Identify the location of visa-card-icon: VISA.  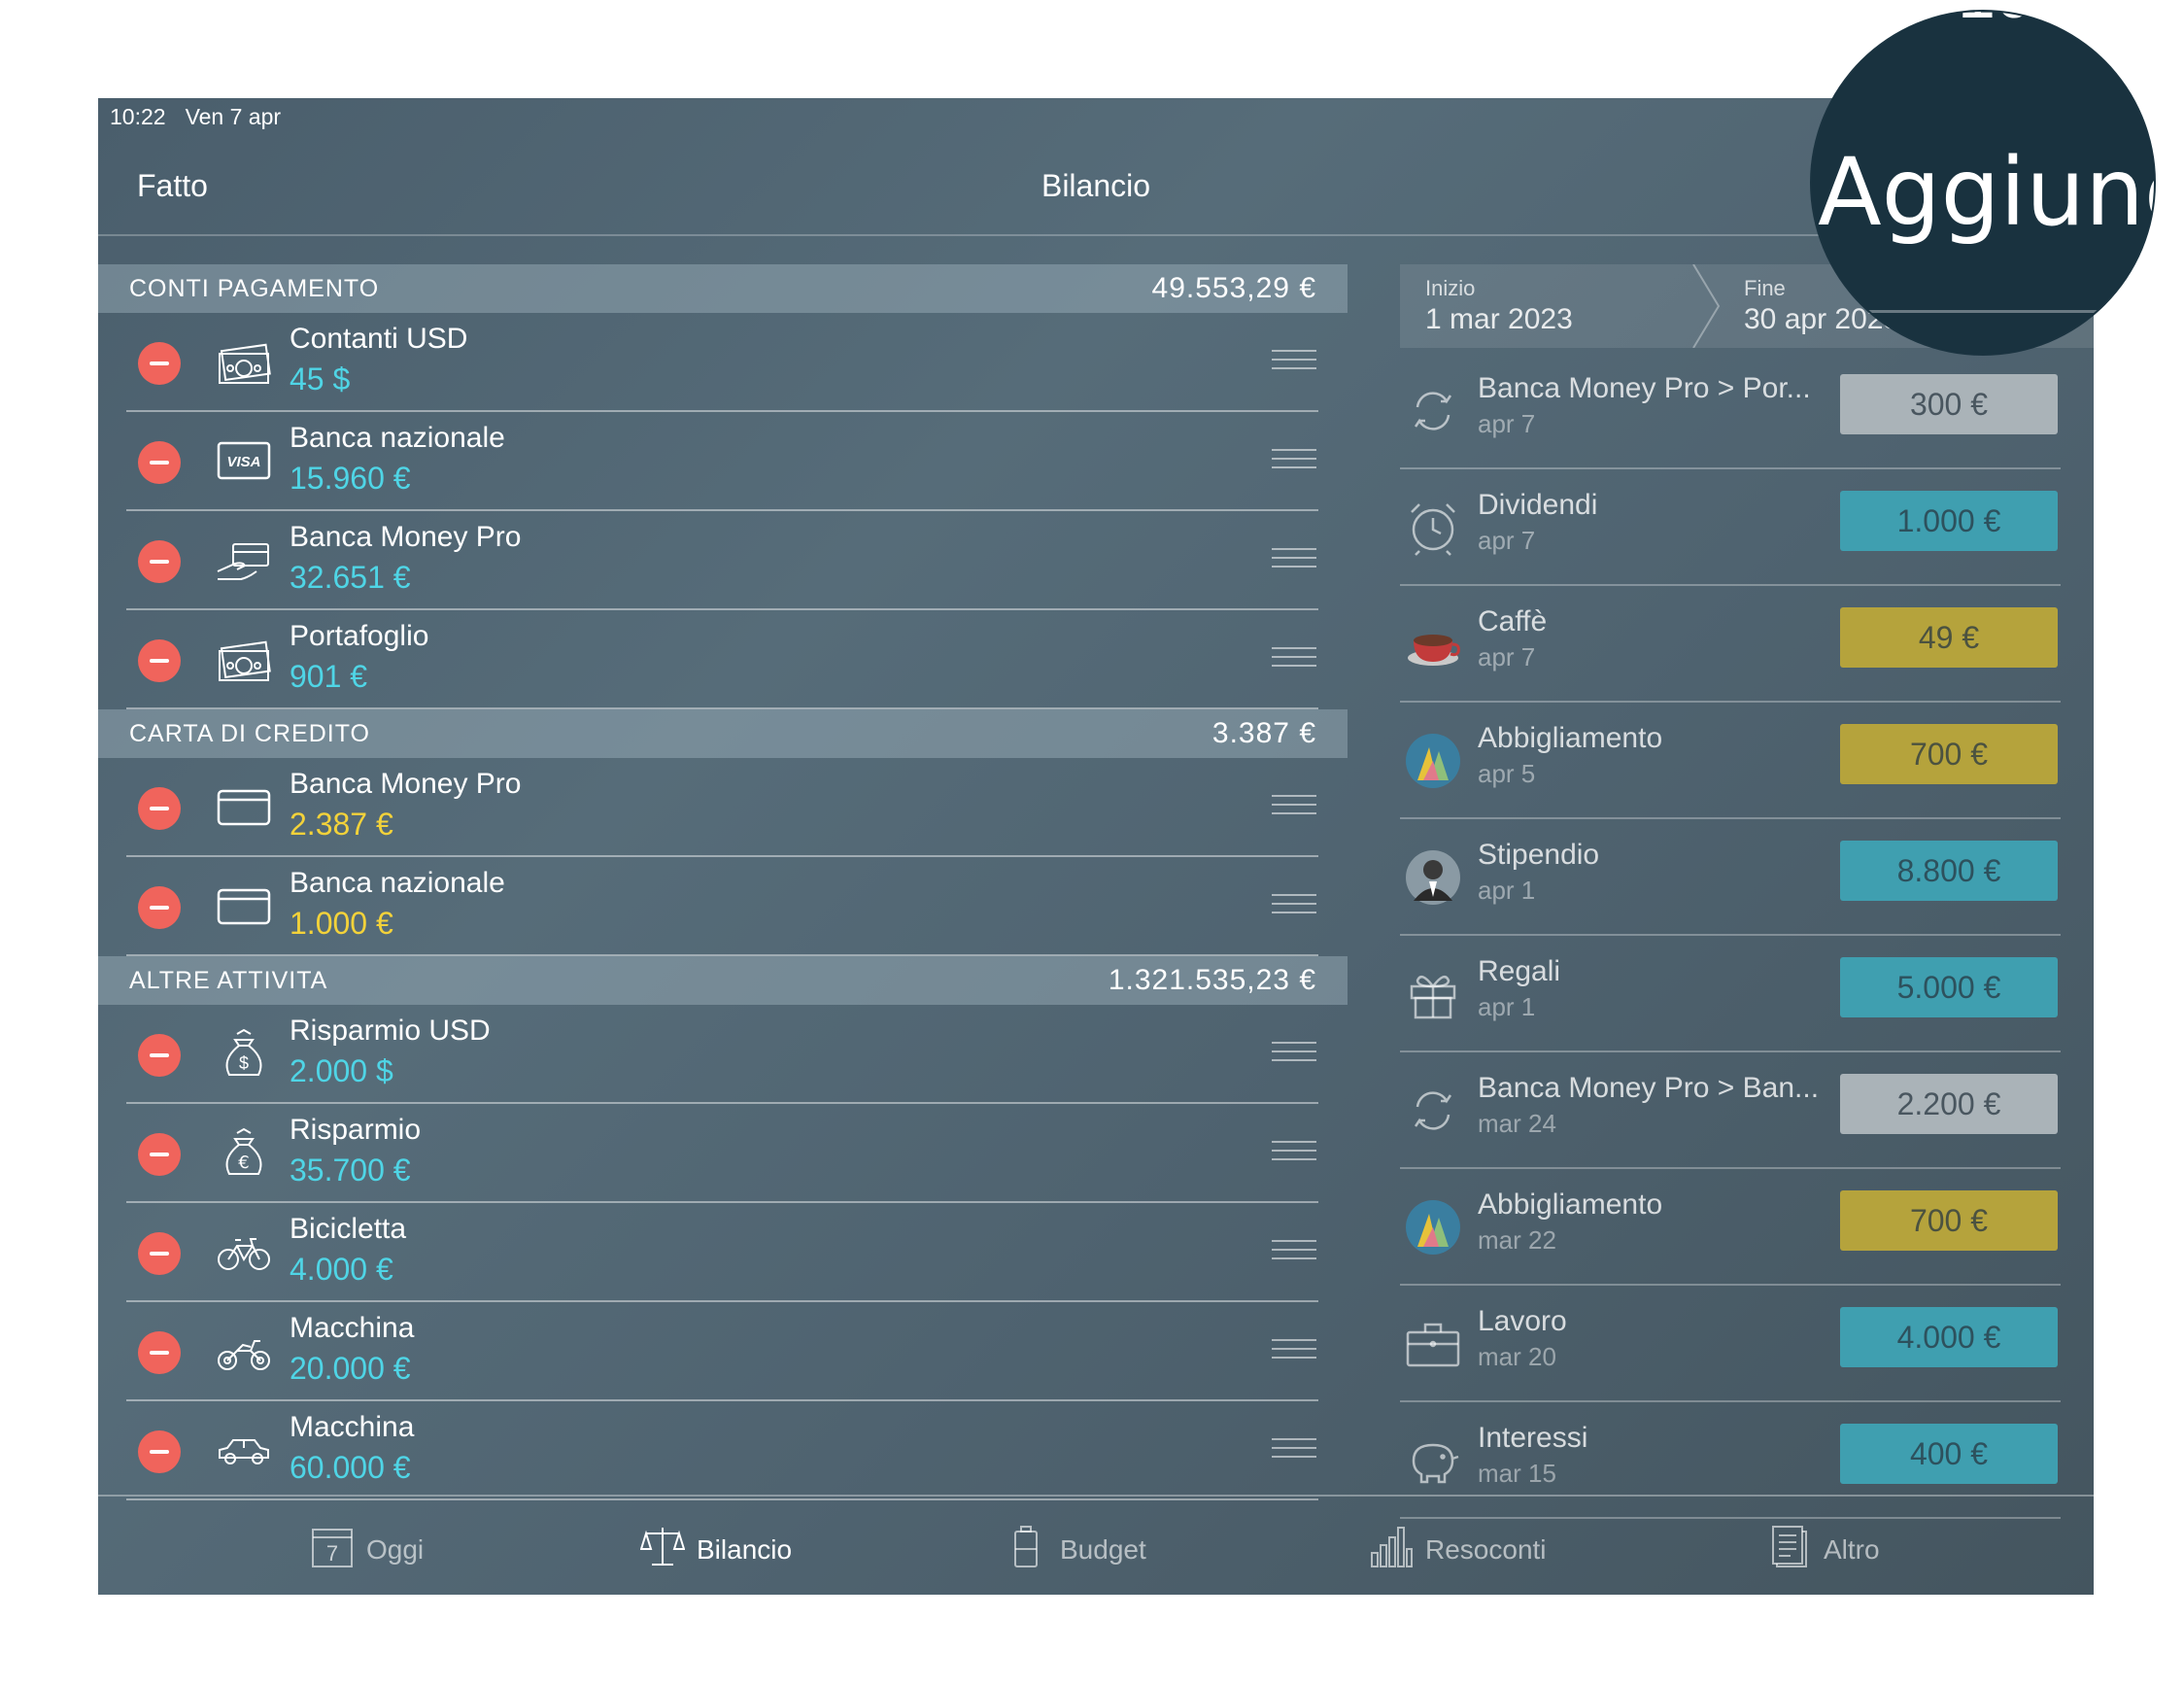
(244, 460).